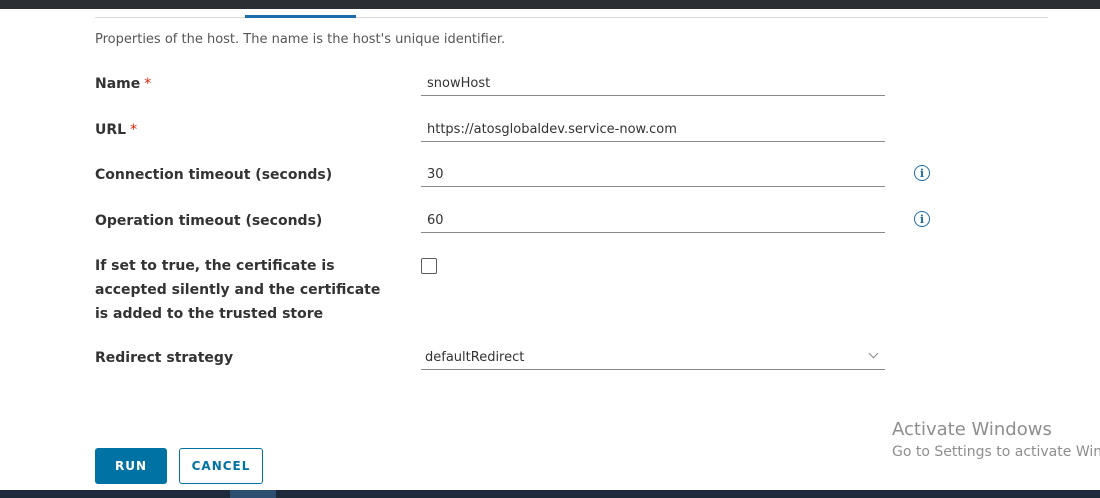  Describe the element at coordinates (221, 466) in the screenshot. I see `cancel-button: CANCEL` at that location.